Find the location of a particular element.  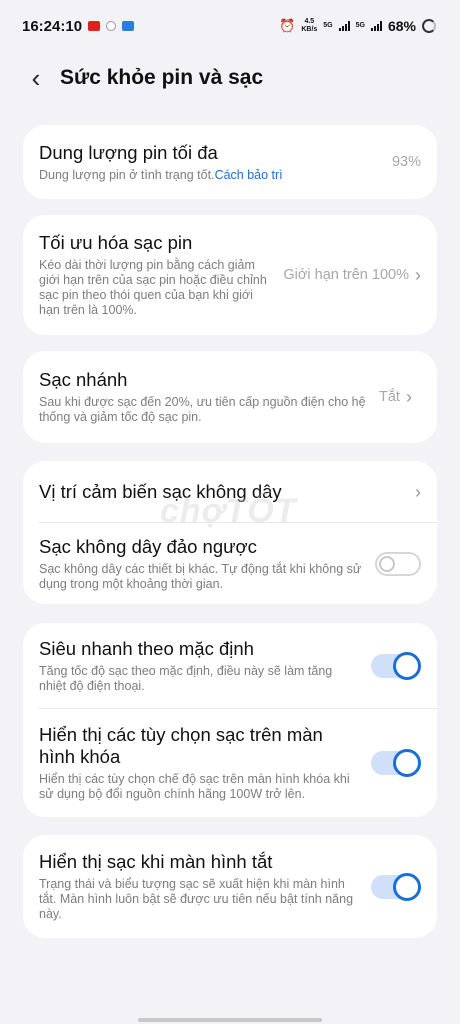

screen-off-toggle is located at coordinates (396, 886).